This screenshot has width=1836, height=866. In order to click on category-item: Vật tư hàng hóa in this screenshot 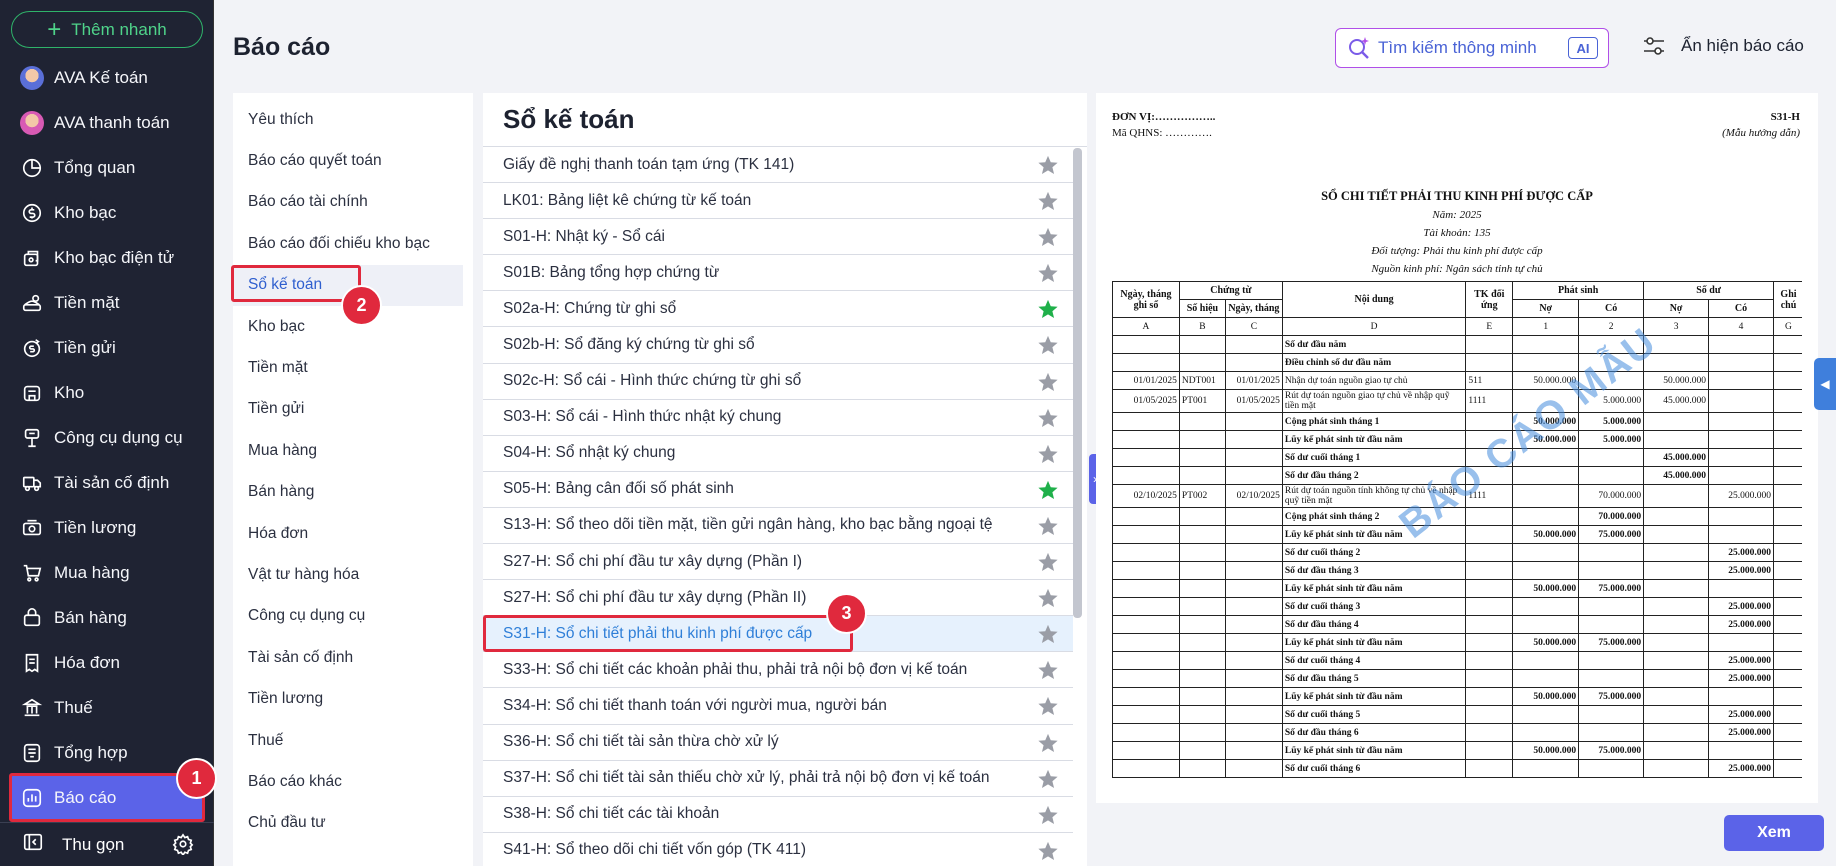, I will do `click(353, 574)`.